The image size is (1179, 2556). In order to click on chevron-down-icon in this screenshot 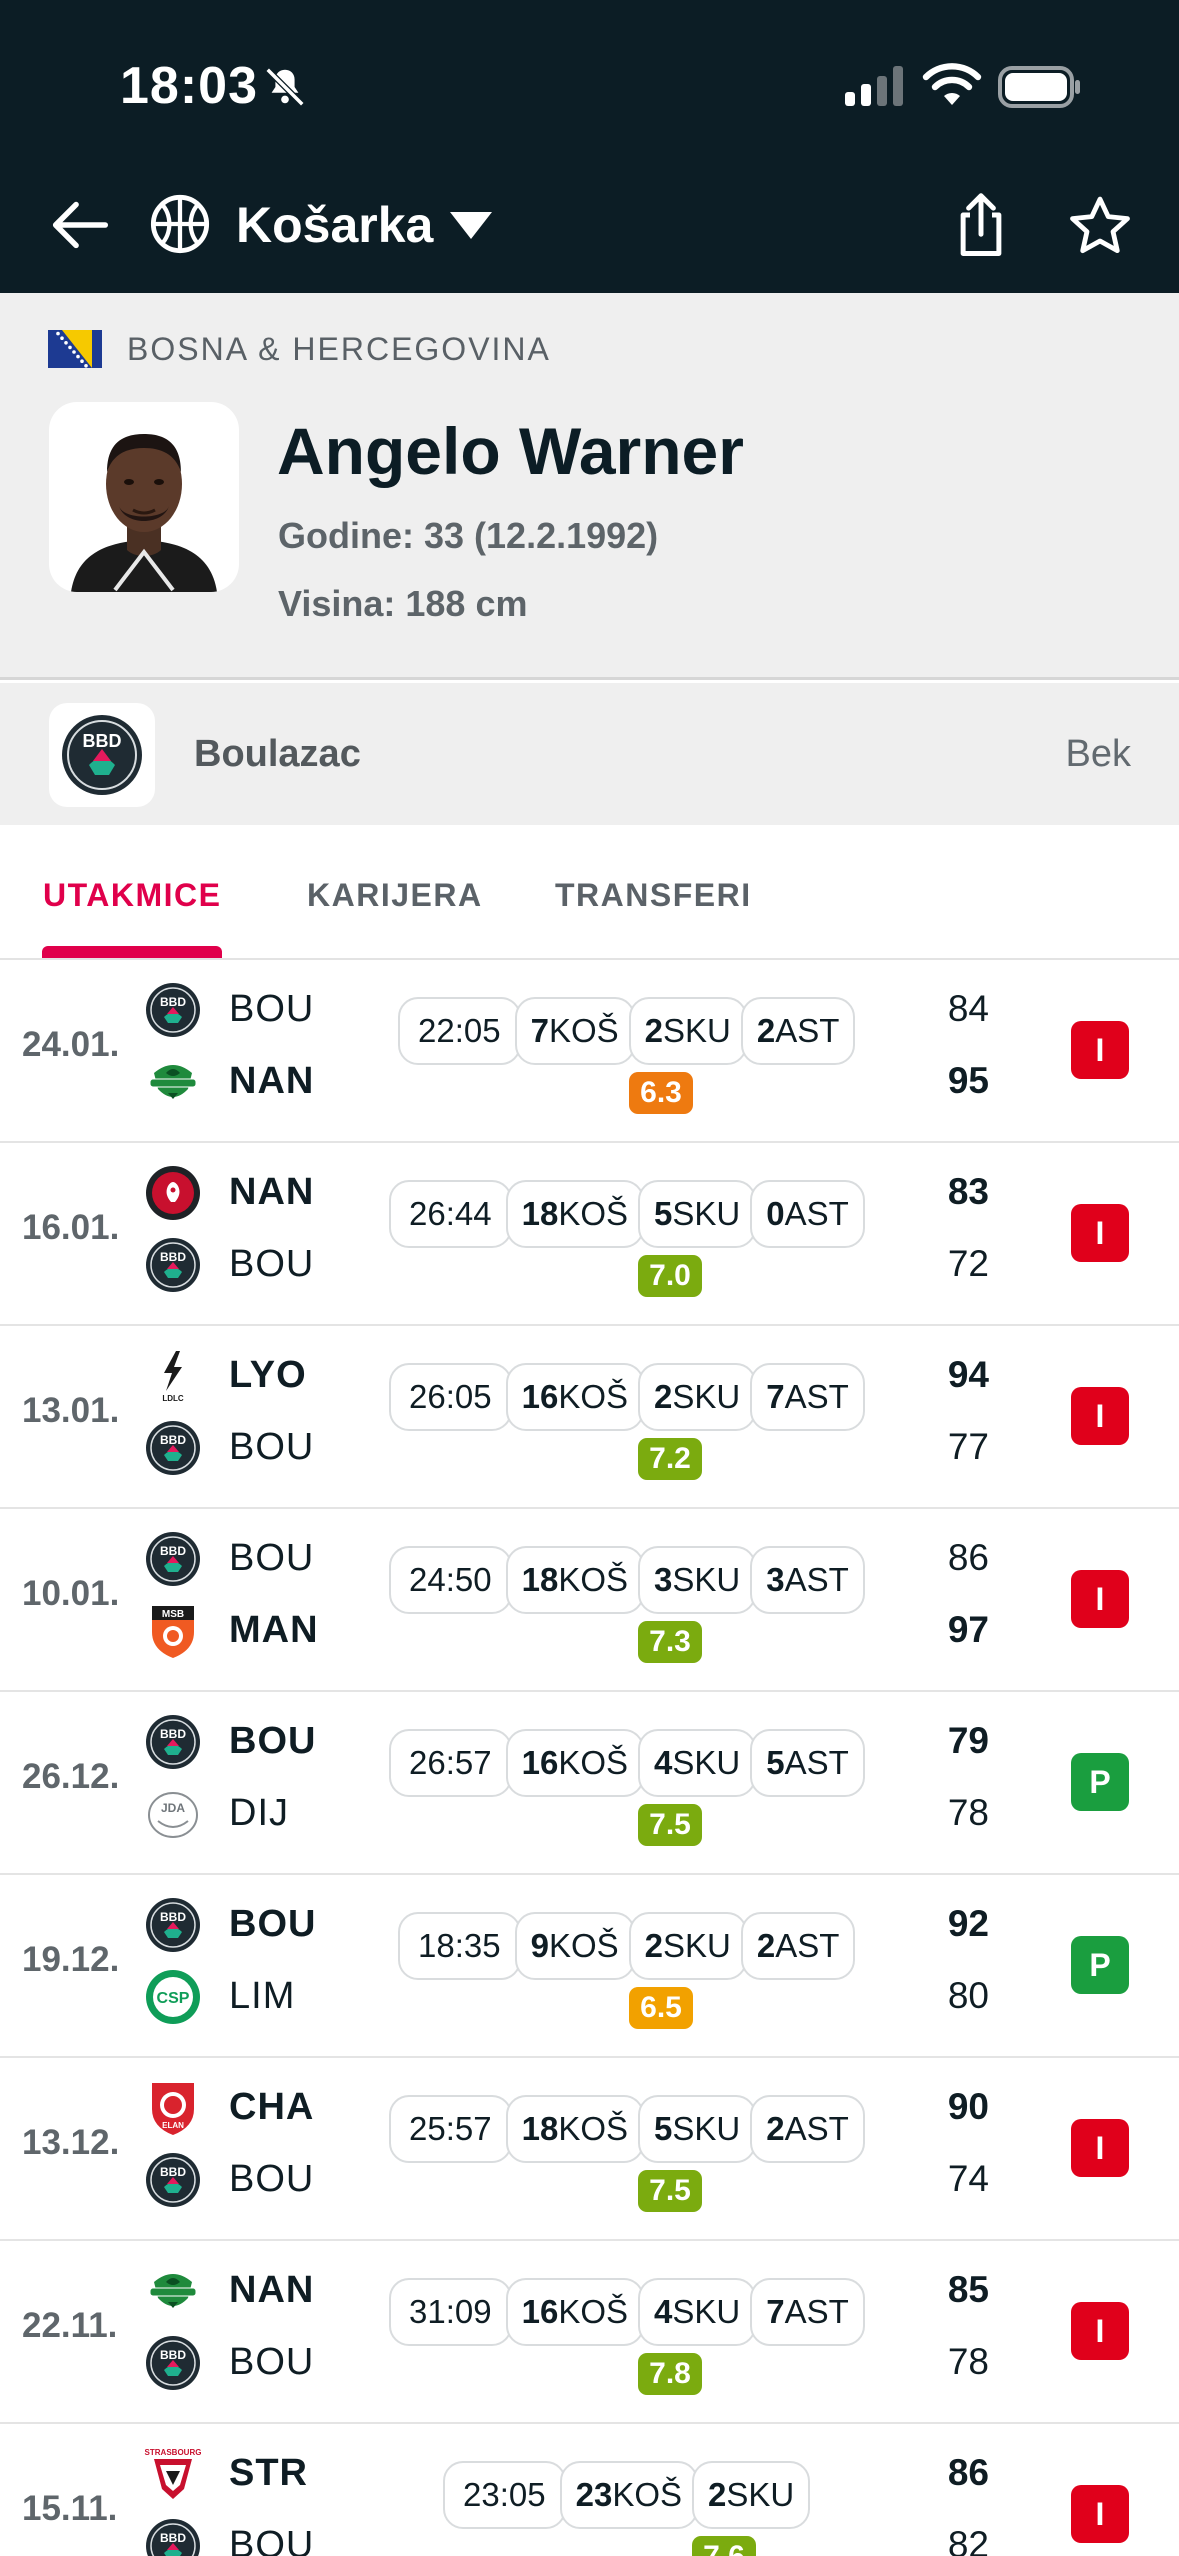, I will do `click(471, 227)`.